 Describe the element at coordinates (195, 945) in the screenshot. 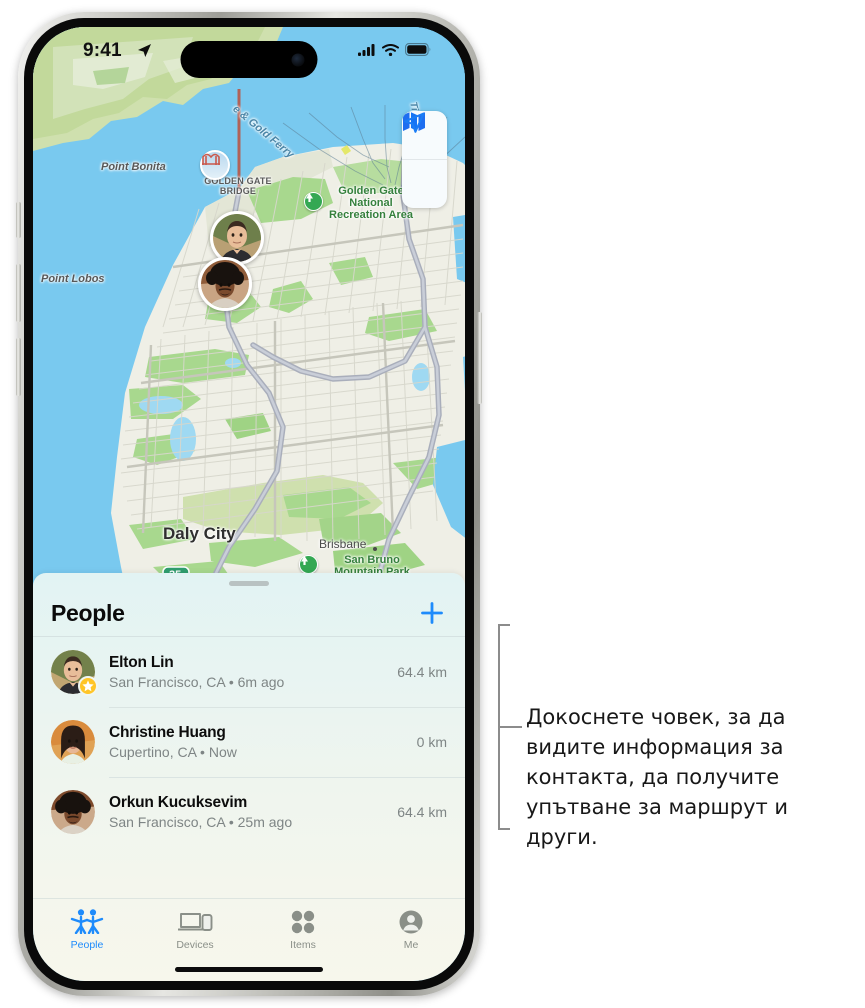

I see `tab-label: Devices` at that location.